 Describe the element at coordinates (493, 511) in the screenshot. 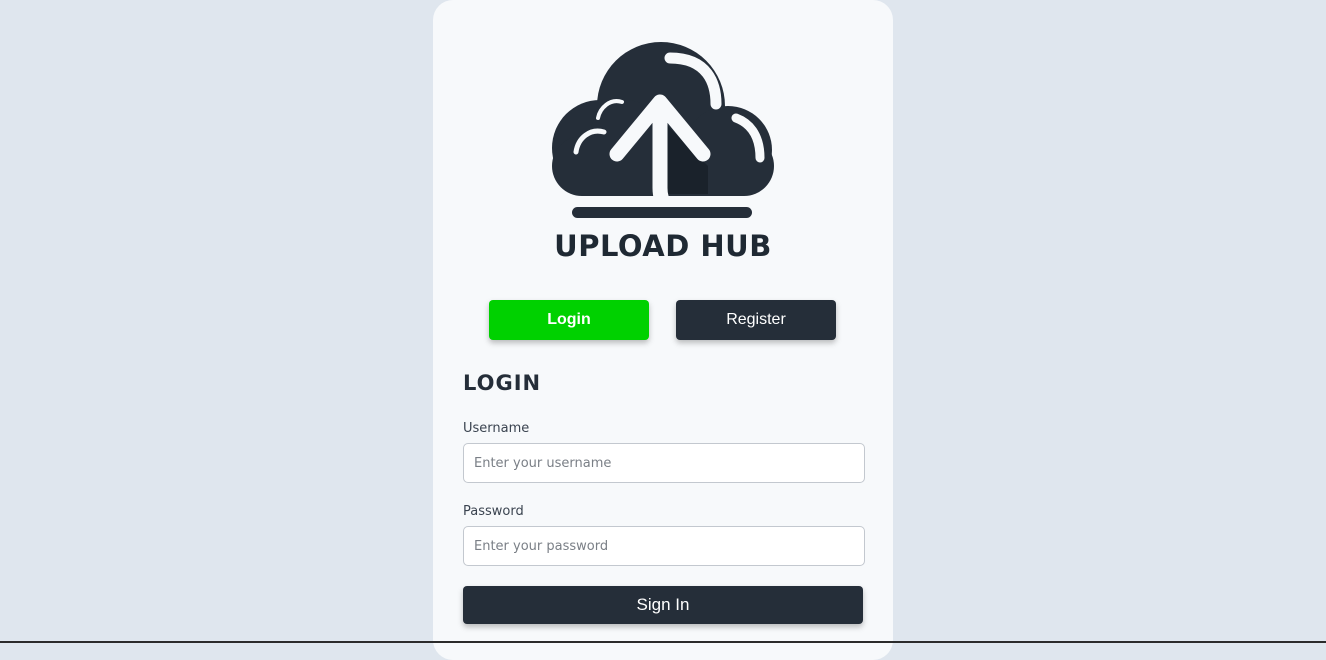

I see `password-label: Password` at that location.